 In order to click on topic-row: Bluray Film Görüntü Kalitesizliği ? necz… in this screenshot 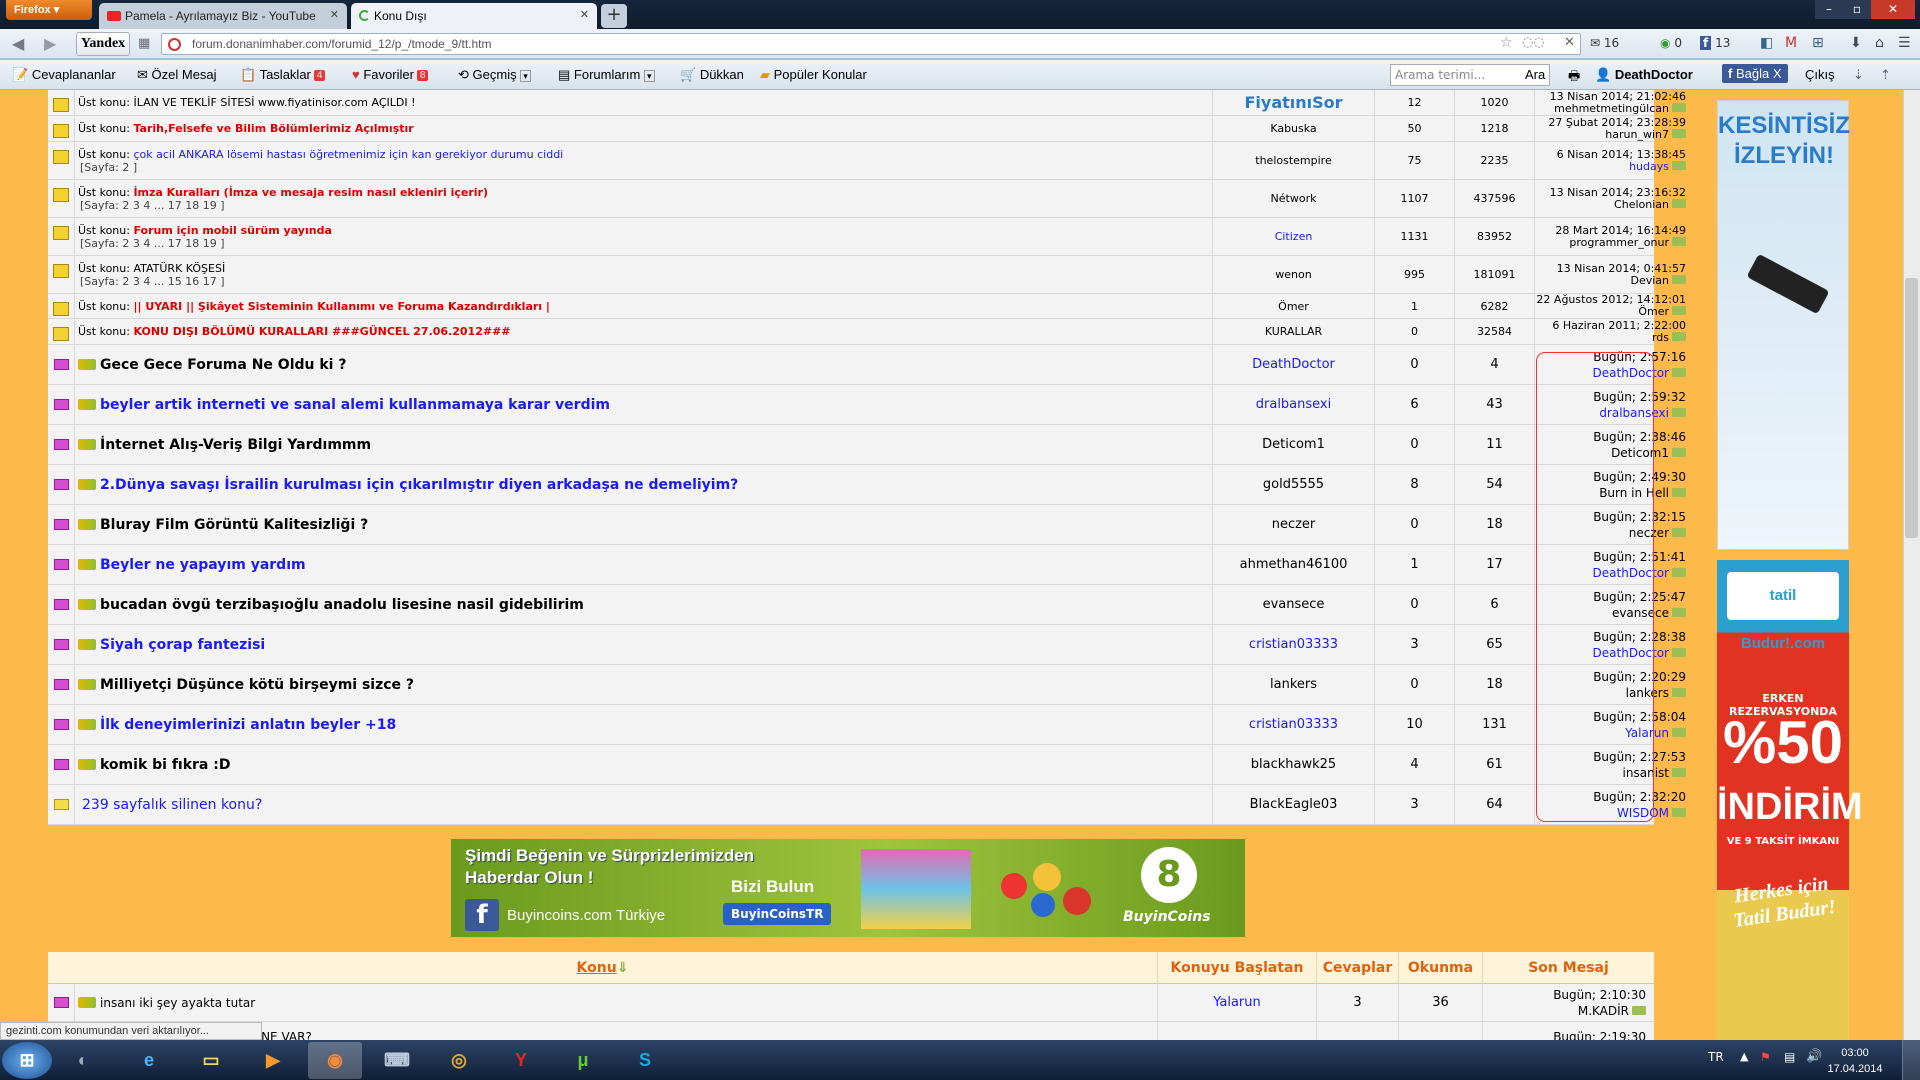, I will do `click(867, 525)`.